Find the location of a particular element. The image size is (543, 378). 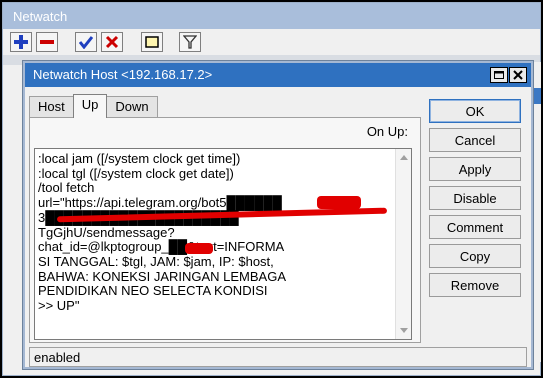

plus-icon is located at coordinates (21, 42).